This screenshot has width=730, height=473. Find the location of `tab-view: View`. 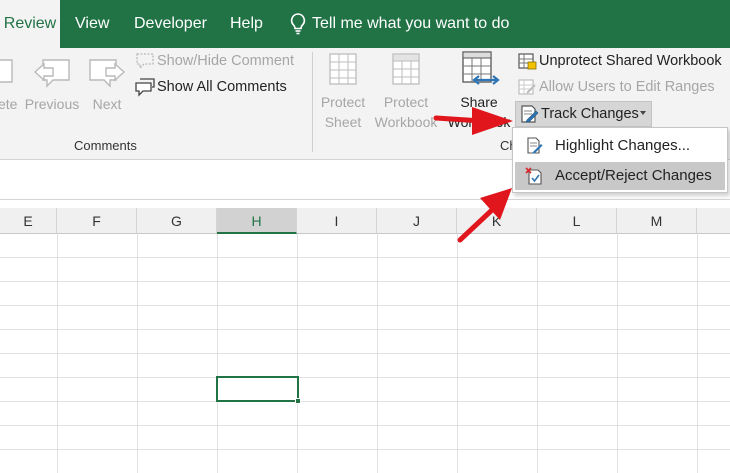

tab-view: View is located at coordinates (92, 24).